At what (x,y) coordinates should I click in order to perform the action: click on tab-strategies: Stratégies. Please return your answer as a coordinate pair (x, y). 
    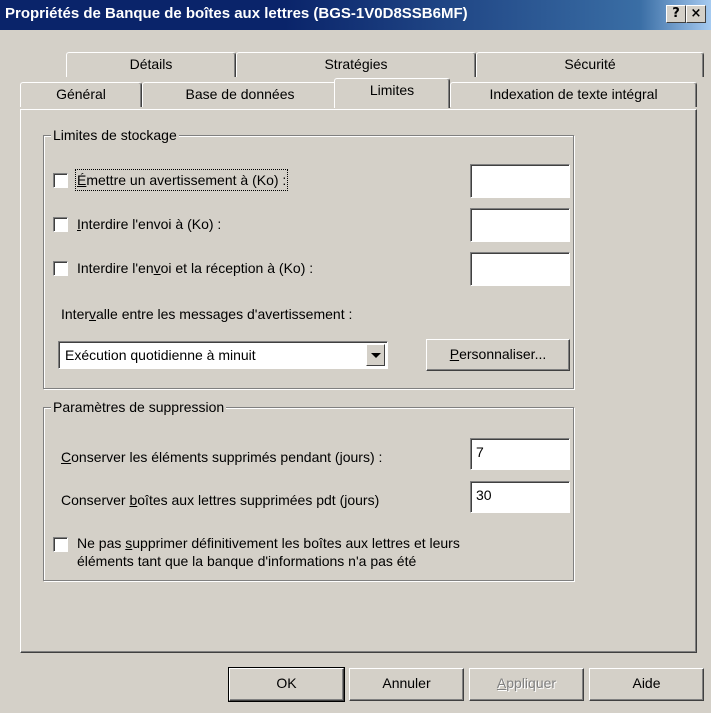
    Looking at the image, I should click on (356, 64).